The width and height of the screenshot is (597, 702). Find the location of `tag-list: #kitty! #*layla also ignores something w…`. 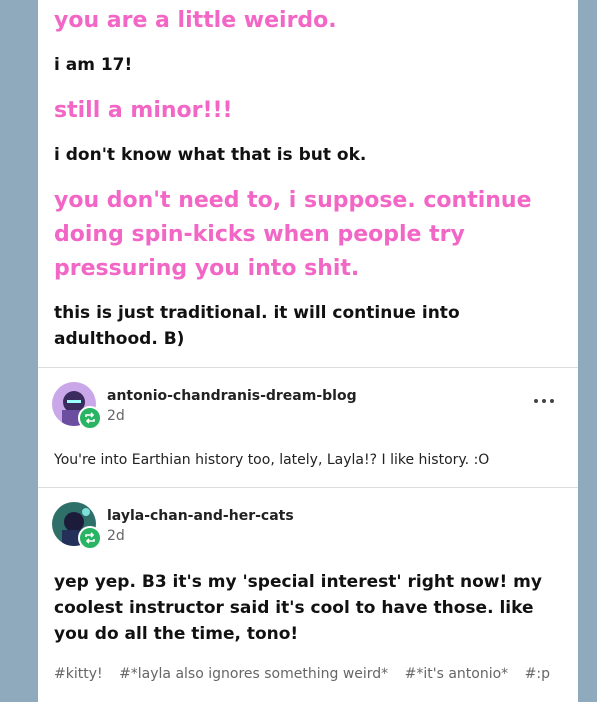

tag-list: #kitty! #*layla also ignores something w… is located at coordinates (308, 674).